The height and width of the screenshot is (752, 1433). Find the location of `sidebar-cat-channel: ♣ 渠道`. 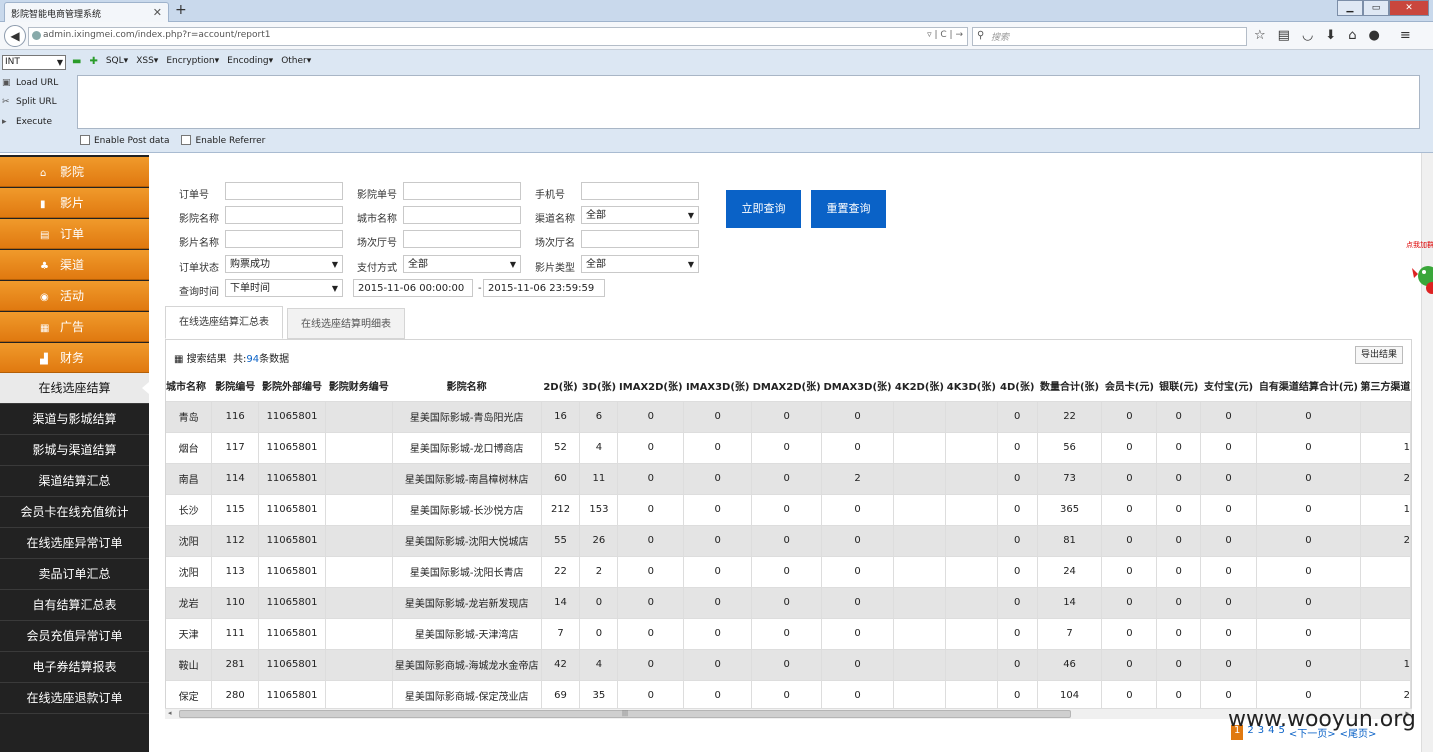

sidebar-cat-channel: ♣ 渠道 is located at coordinates (74, 265).